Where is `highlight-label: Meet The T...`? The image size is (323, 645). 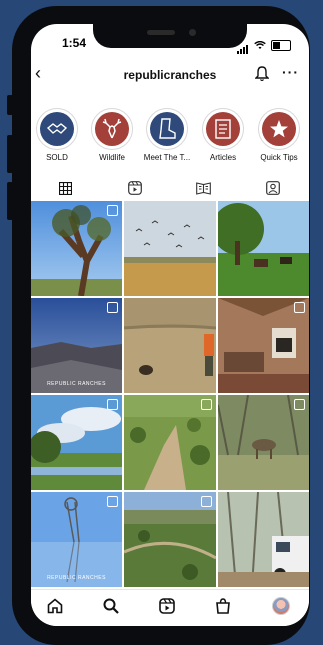
highlight-label: Meet The T... is located at coordinates (167, 157).